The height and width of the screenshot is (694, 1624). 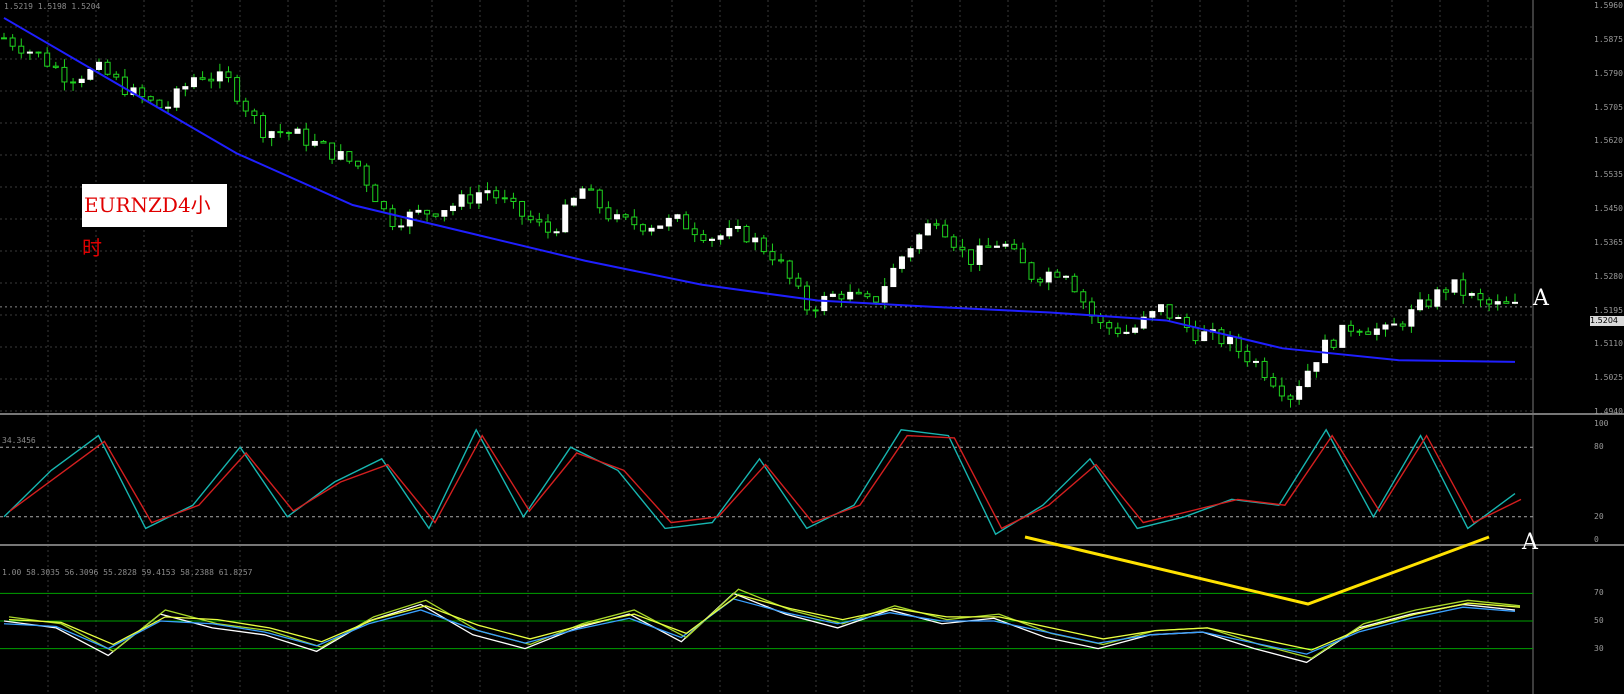 I want to click on stoch-main-line, so click(x=759, y=482).